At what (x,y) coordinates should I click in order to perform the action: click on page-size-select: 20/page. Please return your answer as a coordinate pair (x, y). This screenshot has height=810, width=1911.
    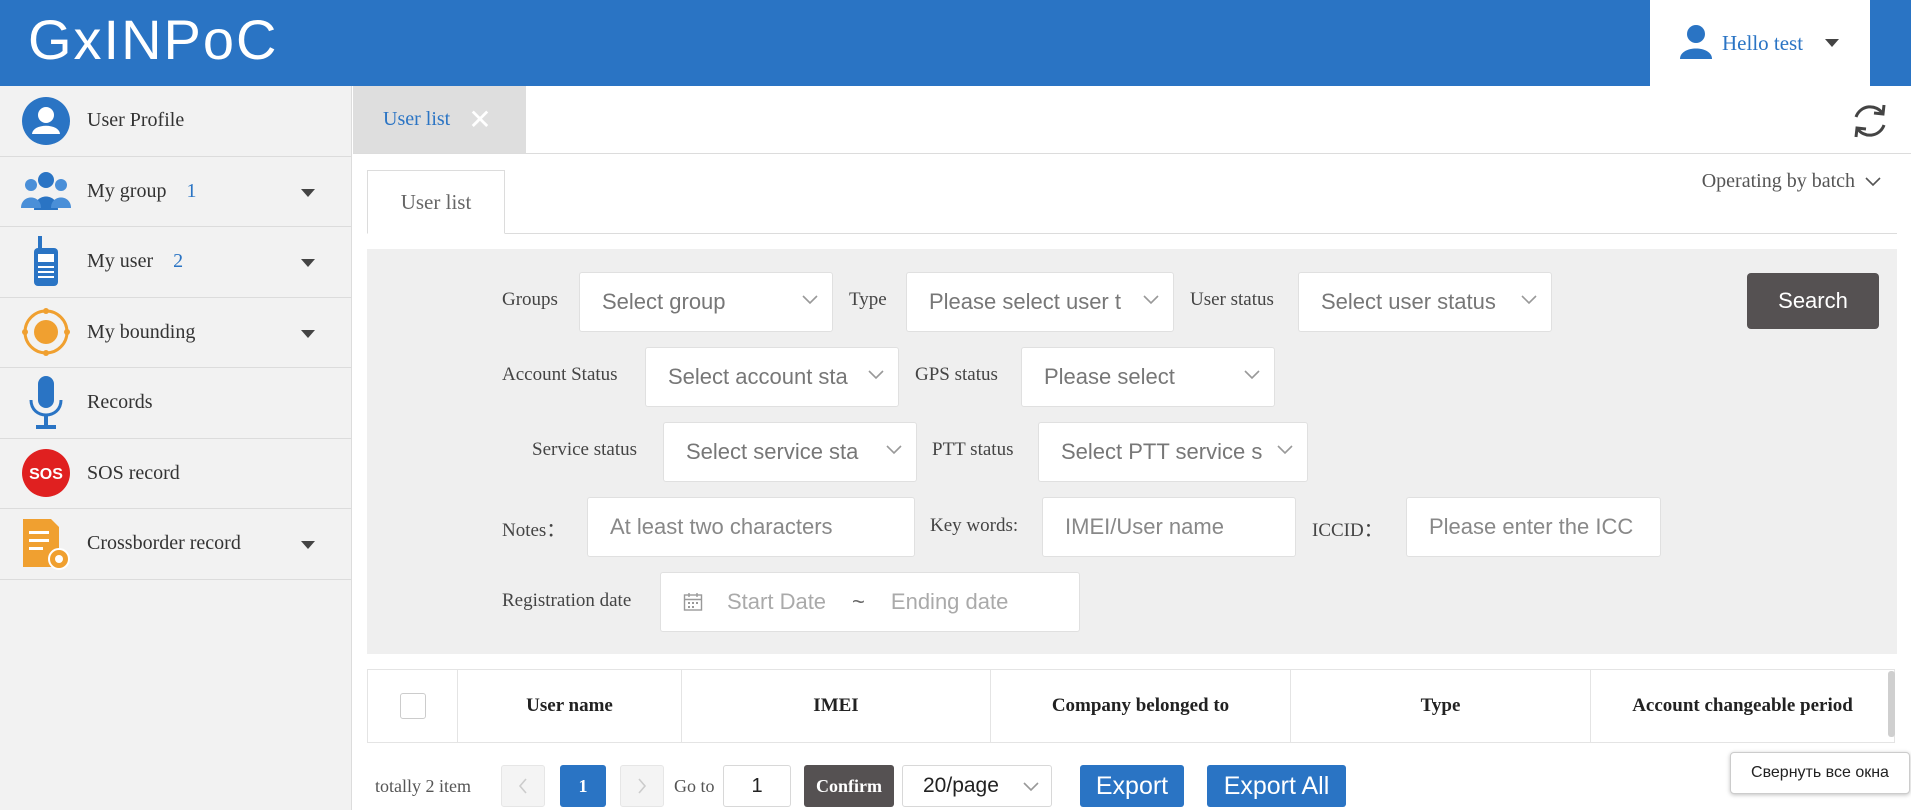
    Looking at the image, I should click on (977, 786).